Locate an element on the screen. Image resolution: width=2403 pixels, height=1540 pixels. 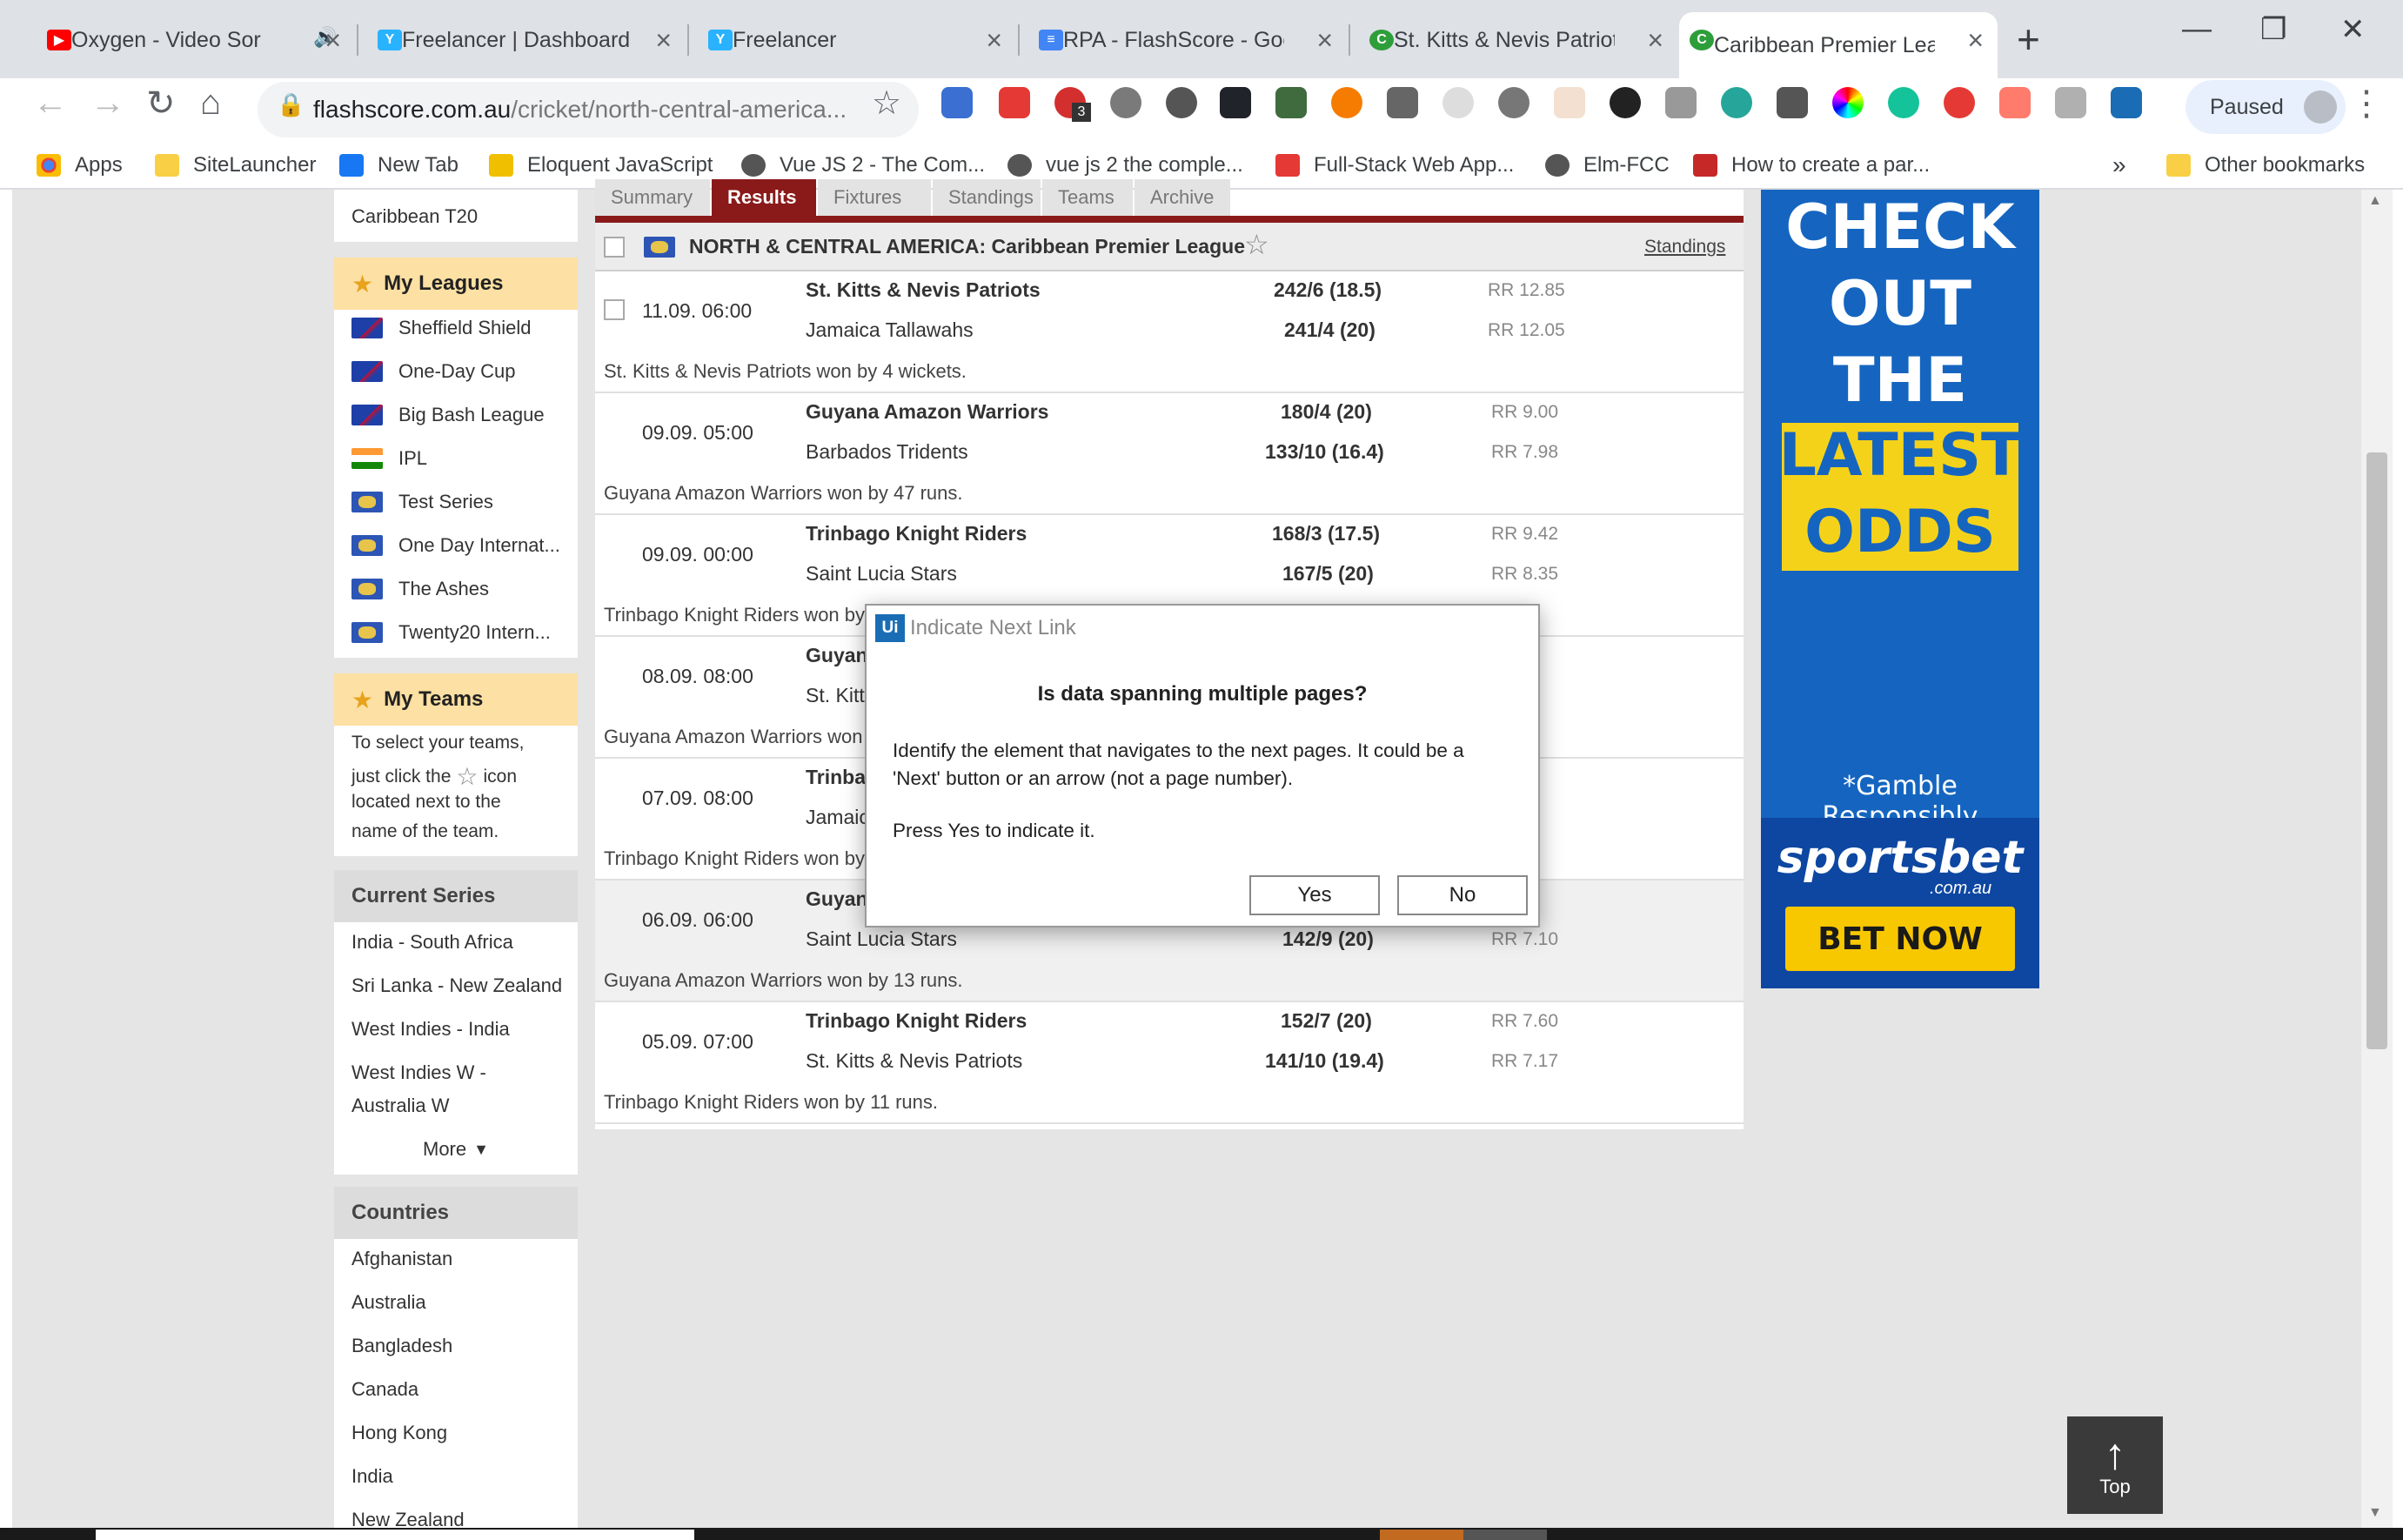
extension-react-icon is located at coordinates (1235, 102).